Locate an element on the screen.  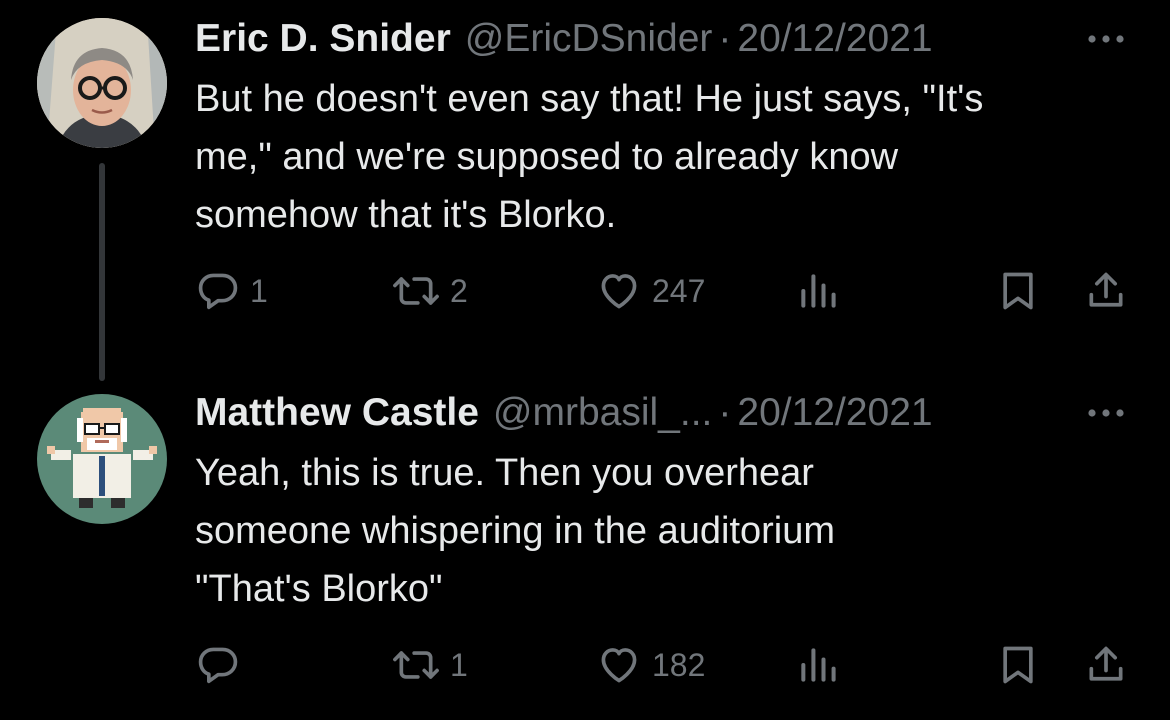
retweet-count: 2 is located at coordinates (459, 290).